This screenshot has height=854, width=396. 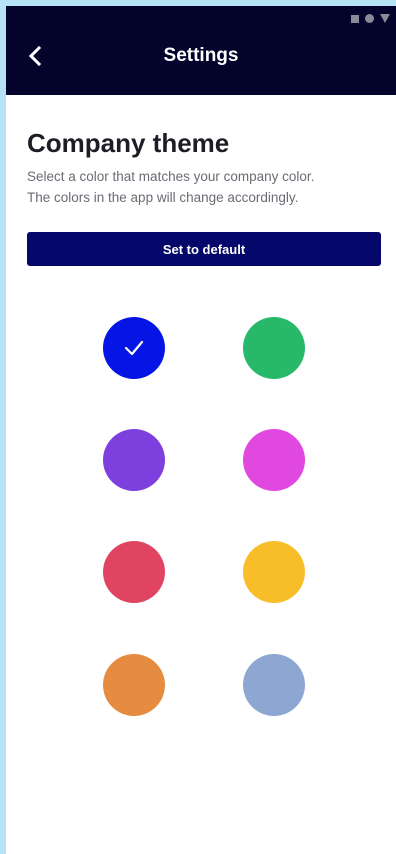 I want to click on page-title: Settings, so click(x=201, y=55).